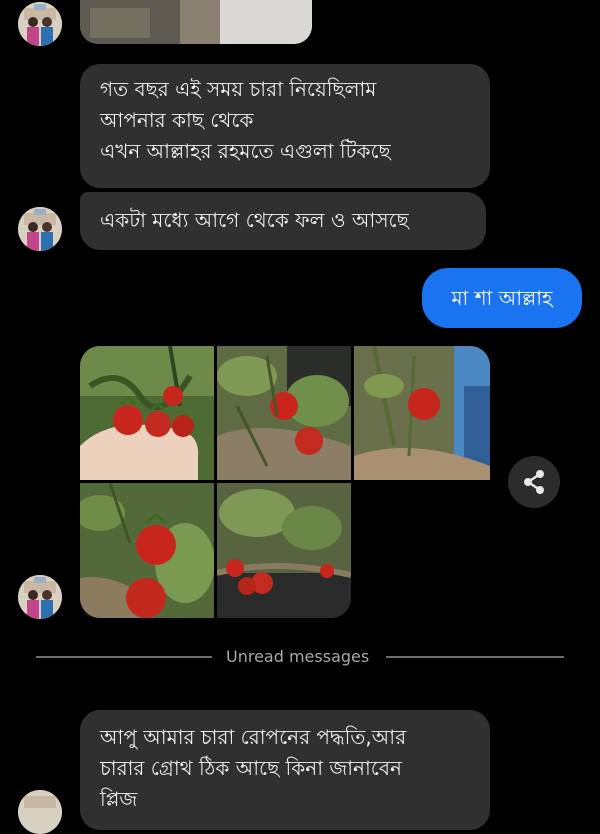 The height and width of the screenshot is (834, 600). What do you see at coordinates (196, 22) in the screenshot?
I see `previous-photo-fragment` at bounding box center [196, 22].